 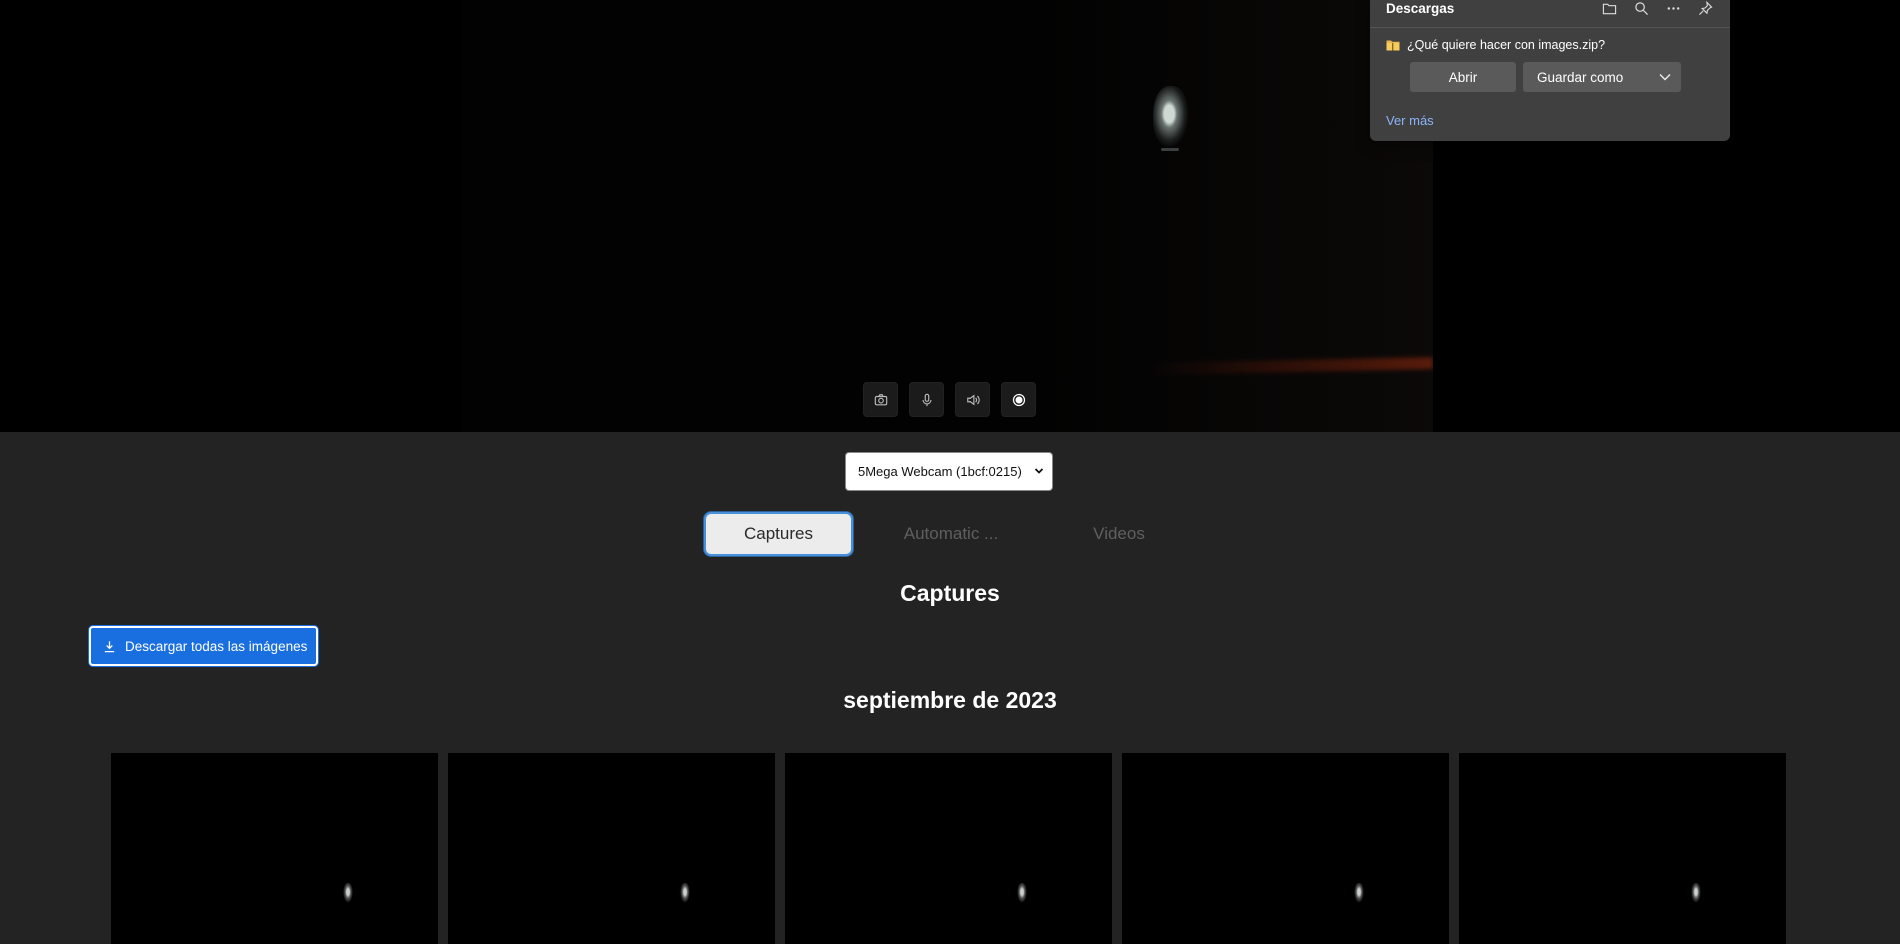 What do you see at coordinates (216, 646) in the screenshot?
I see `download-all-label: Descargar todas las imágenes` at bounding box center [216, 646].